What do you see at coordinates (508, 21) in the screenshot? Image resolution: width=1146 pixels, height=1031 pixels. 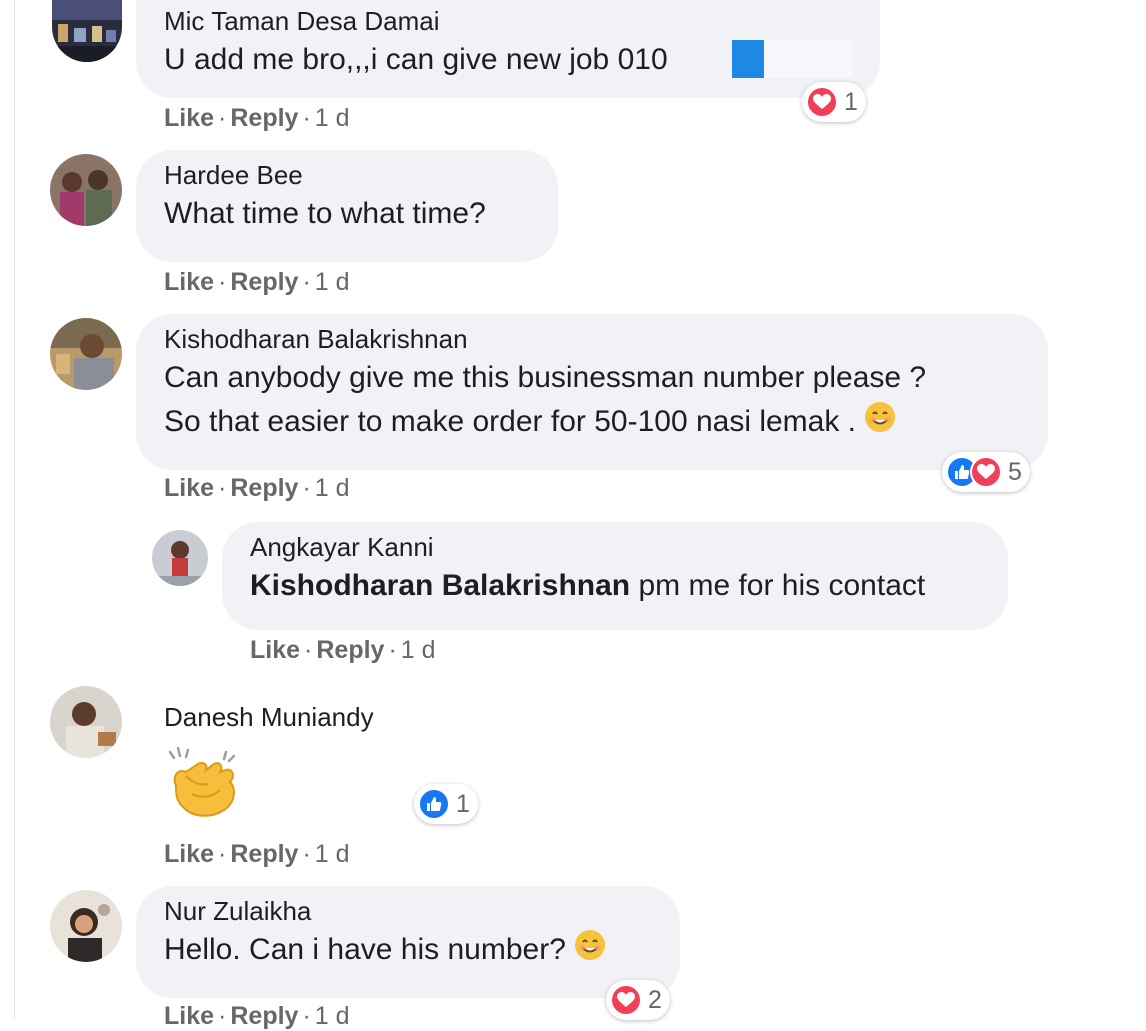 I see `comment-author: Mic Taman Desa Damai` at bounding box center [508, 21].